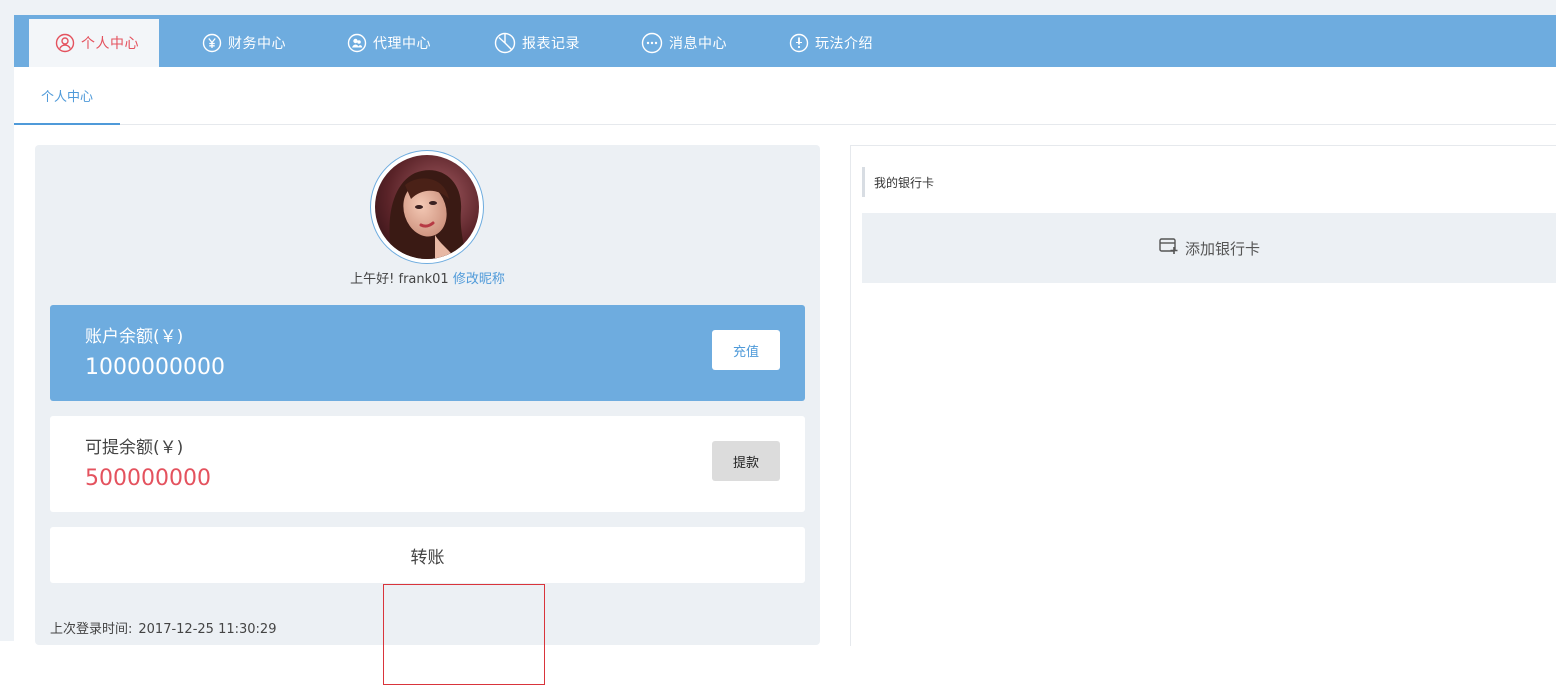 This screenshot has width=1556, height=685. What do you see at coordinates (257, 44) in the screenshot?
I see `nav-label: 财务中心` at bounding box center [257, 44].